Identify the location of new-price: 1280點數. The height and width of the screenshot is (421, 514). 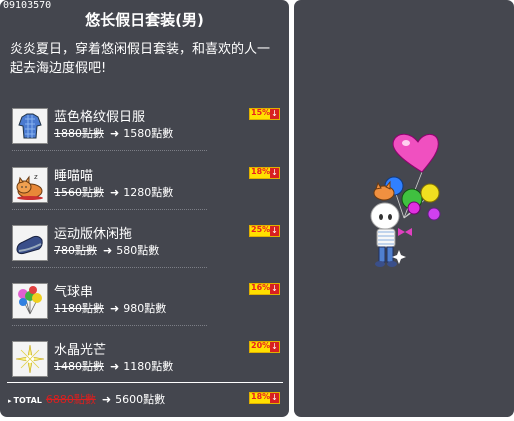
(148, 192).